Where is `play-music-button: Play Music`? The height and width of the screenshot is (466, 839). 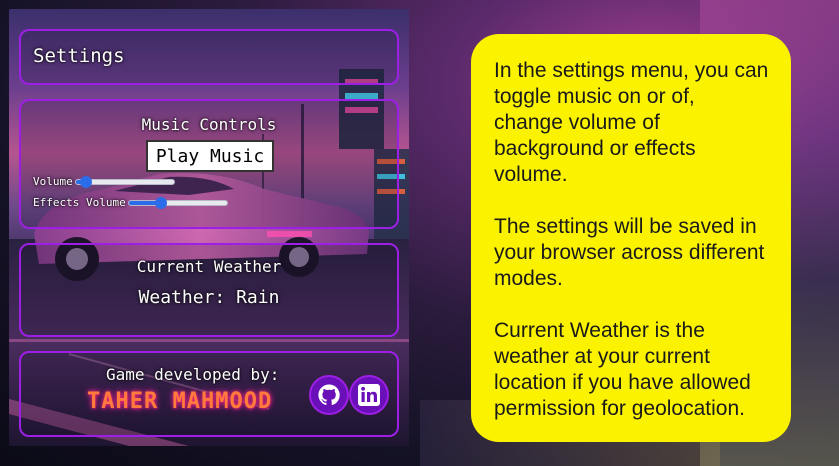 play-music-button: Play Music is located at coordinates (210, 156).